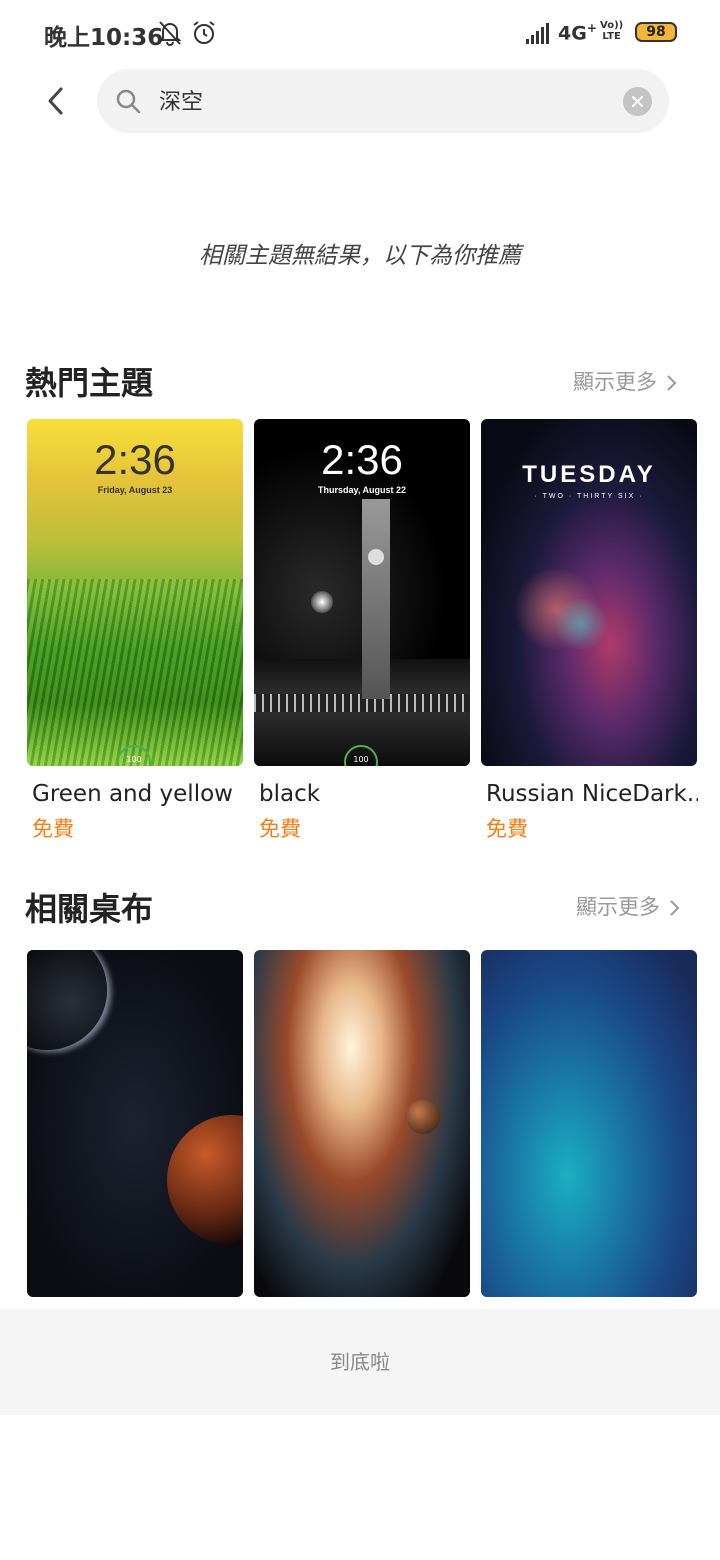 This screenshot has width=720, height=1560. What do you see at coordinates (589, 592) in the screenshot?
I see `theme-card-russian-nicedark: TUESDAY · TWO · THIRTY SIX ·` at bounding box center [589, 592].